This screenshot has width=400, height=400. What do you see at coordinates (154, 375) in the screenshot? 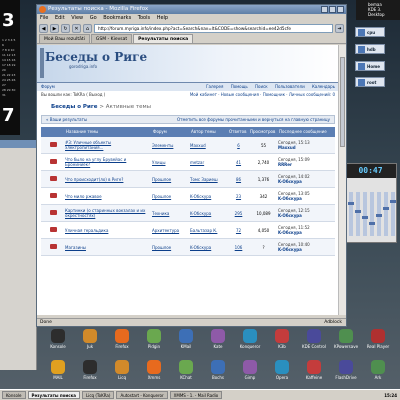
I see `dock-item: Xmms` at bounding box center [154, 375].